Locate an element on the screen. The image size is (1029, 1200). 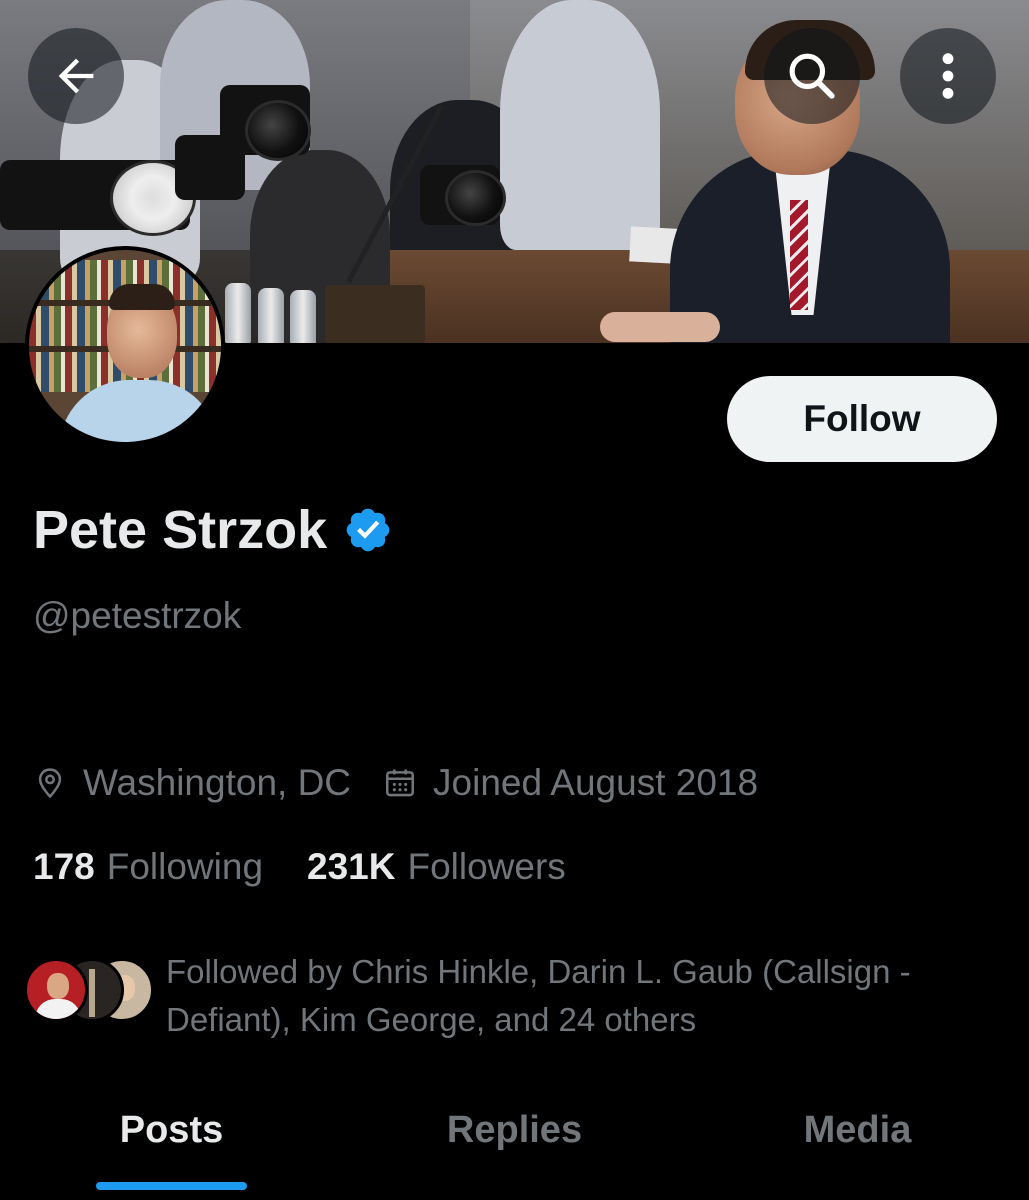
search-icon is located at coordinates (812, 76).